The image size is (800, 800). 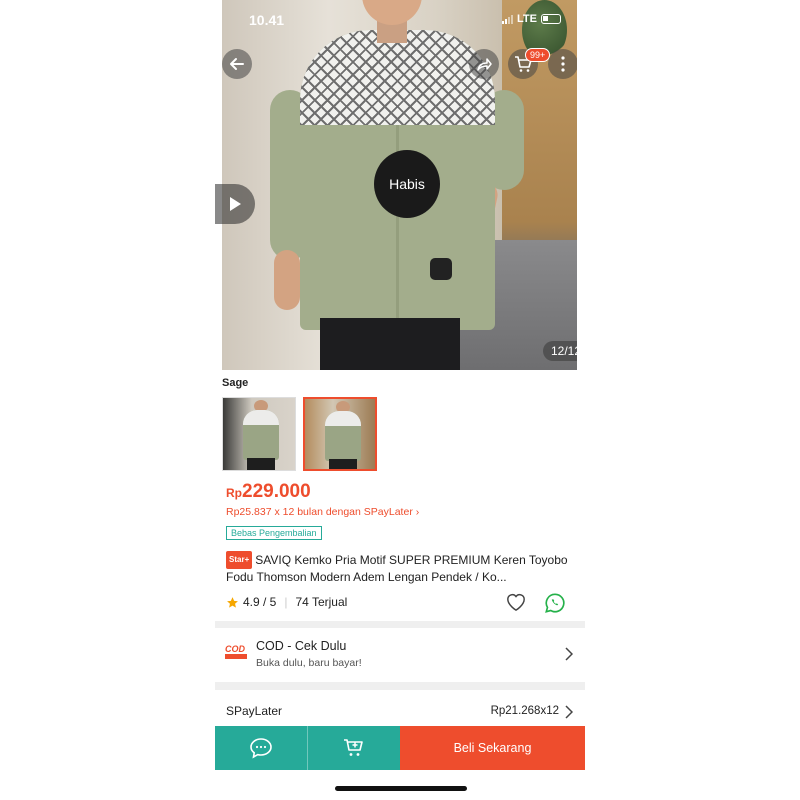 I want to click on whatsapp-icon, so click(x=555, y=603).